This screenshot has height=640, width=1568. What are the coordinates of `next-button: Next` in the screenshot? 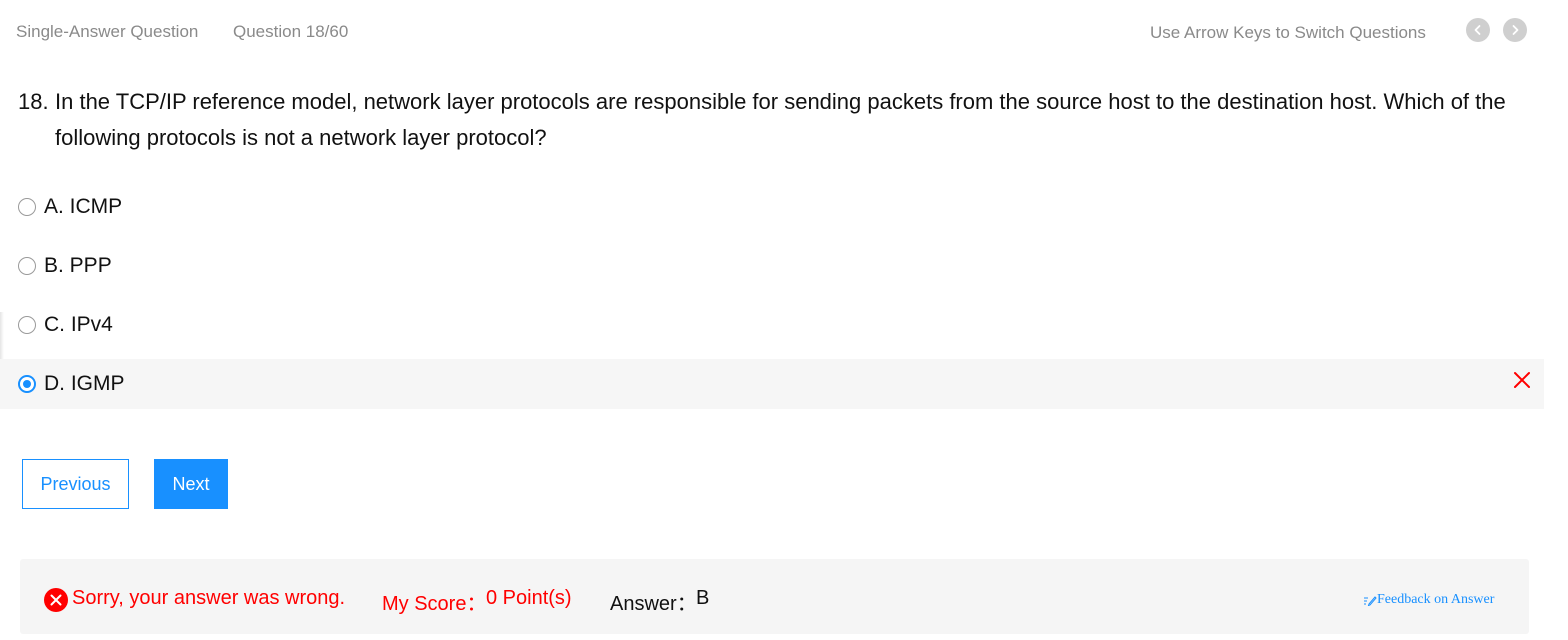 It's located at (191, 484).